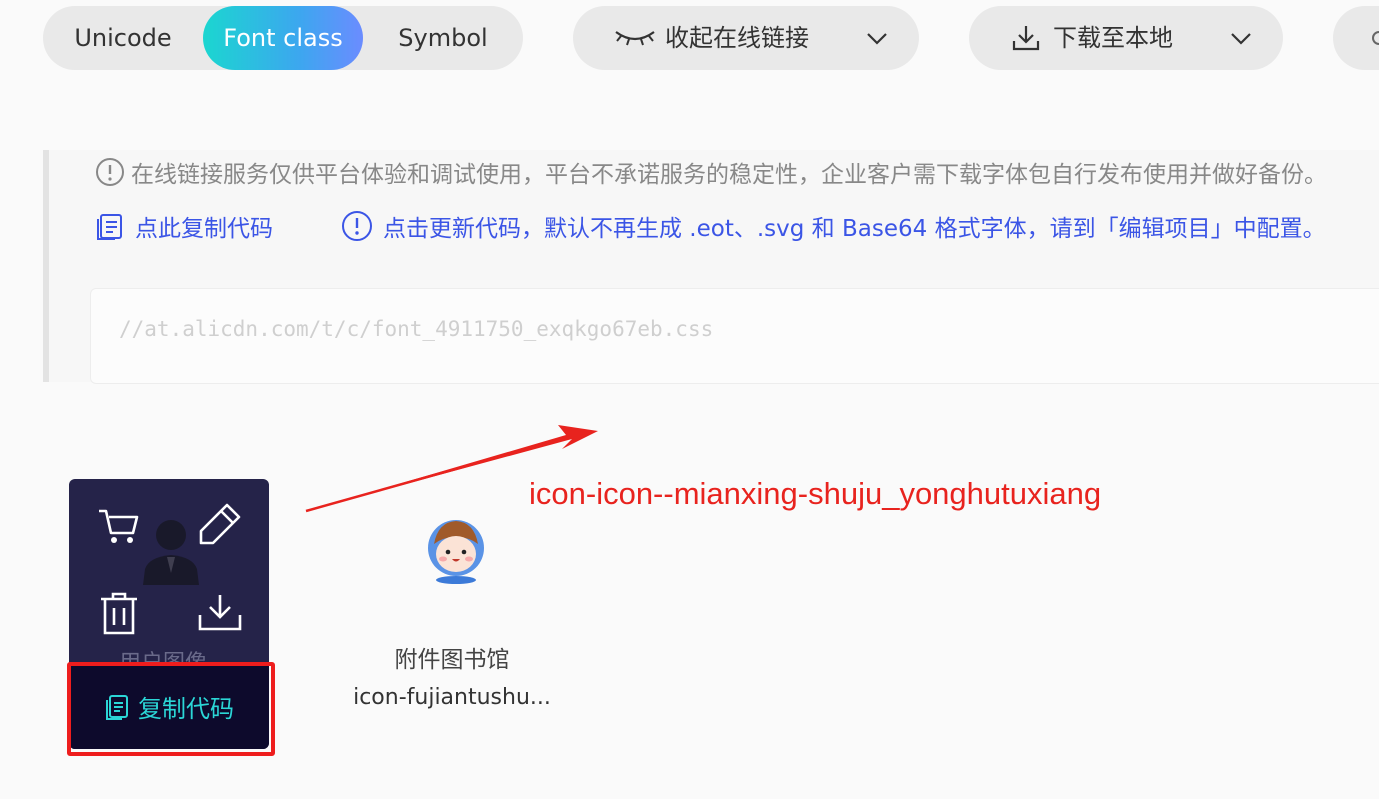 The width and height of the screenshot is (1379, 799). I want to click on copy-code-link: 点此复制代码, so click(184, 226).